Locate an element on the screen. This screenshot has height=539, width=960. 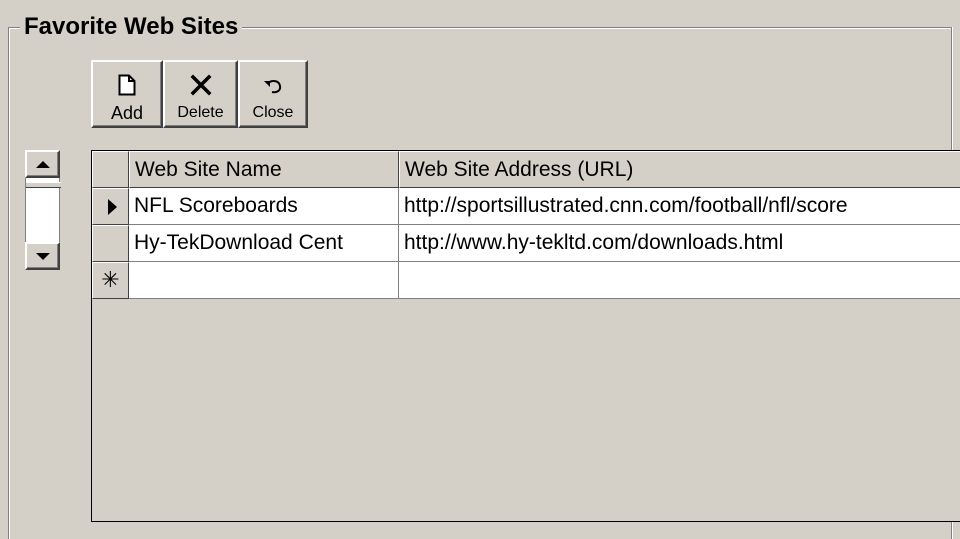
site-name-cell: NFL Scoreboards is located at coordinates (264, 206).